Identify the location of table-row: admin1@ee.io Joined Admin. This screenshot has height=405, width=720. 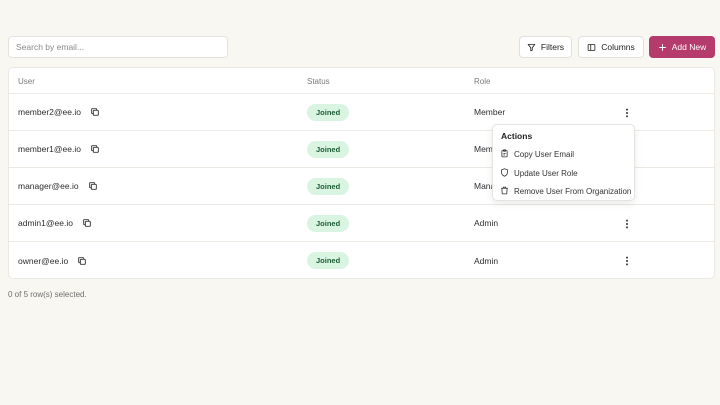
(361, 223).